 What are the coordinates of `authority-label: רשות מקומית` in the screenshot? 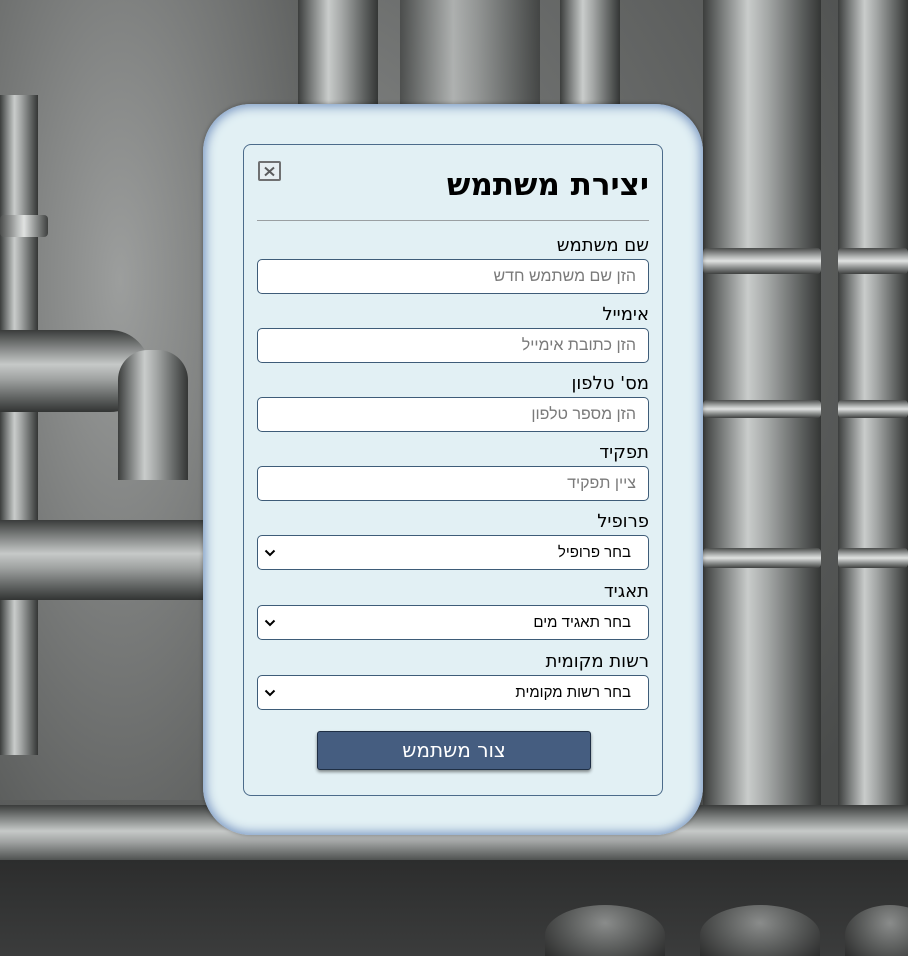 It's located at (597, 661).